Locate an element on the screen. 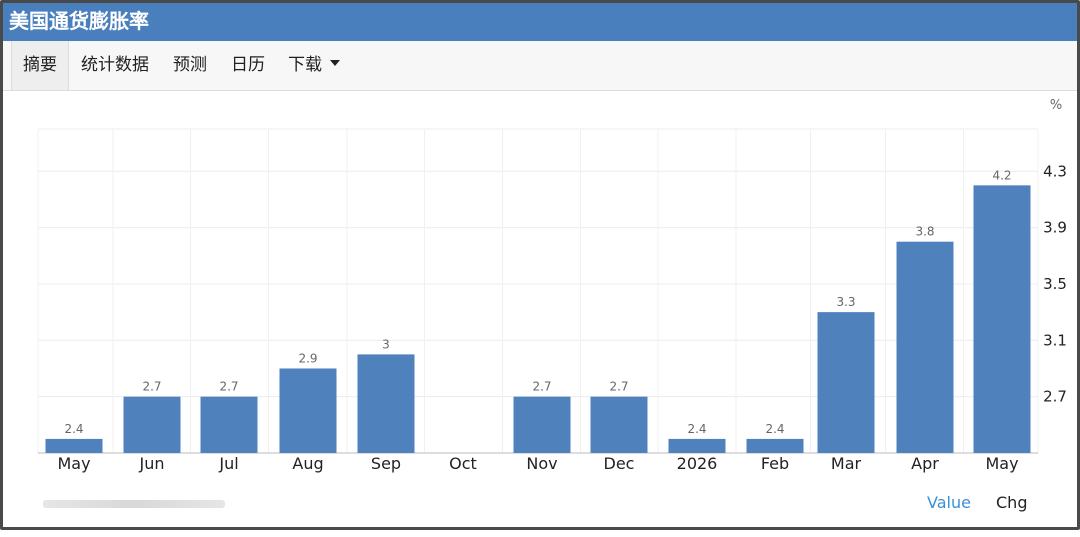 This screenshot has width=1080, height=537. y-unit-label: % is located at coordinates (1056, 105).